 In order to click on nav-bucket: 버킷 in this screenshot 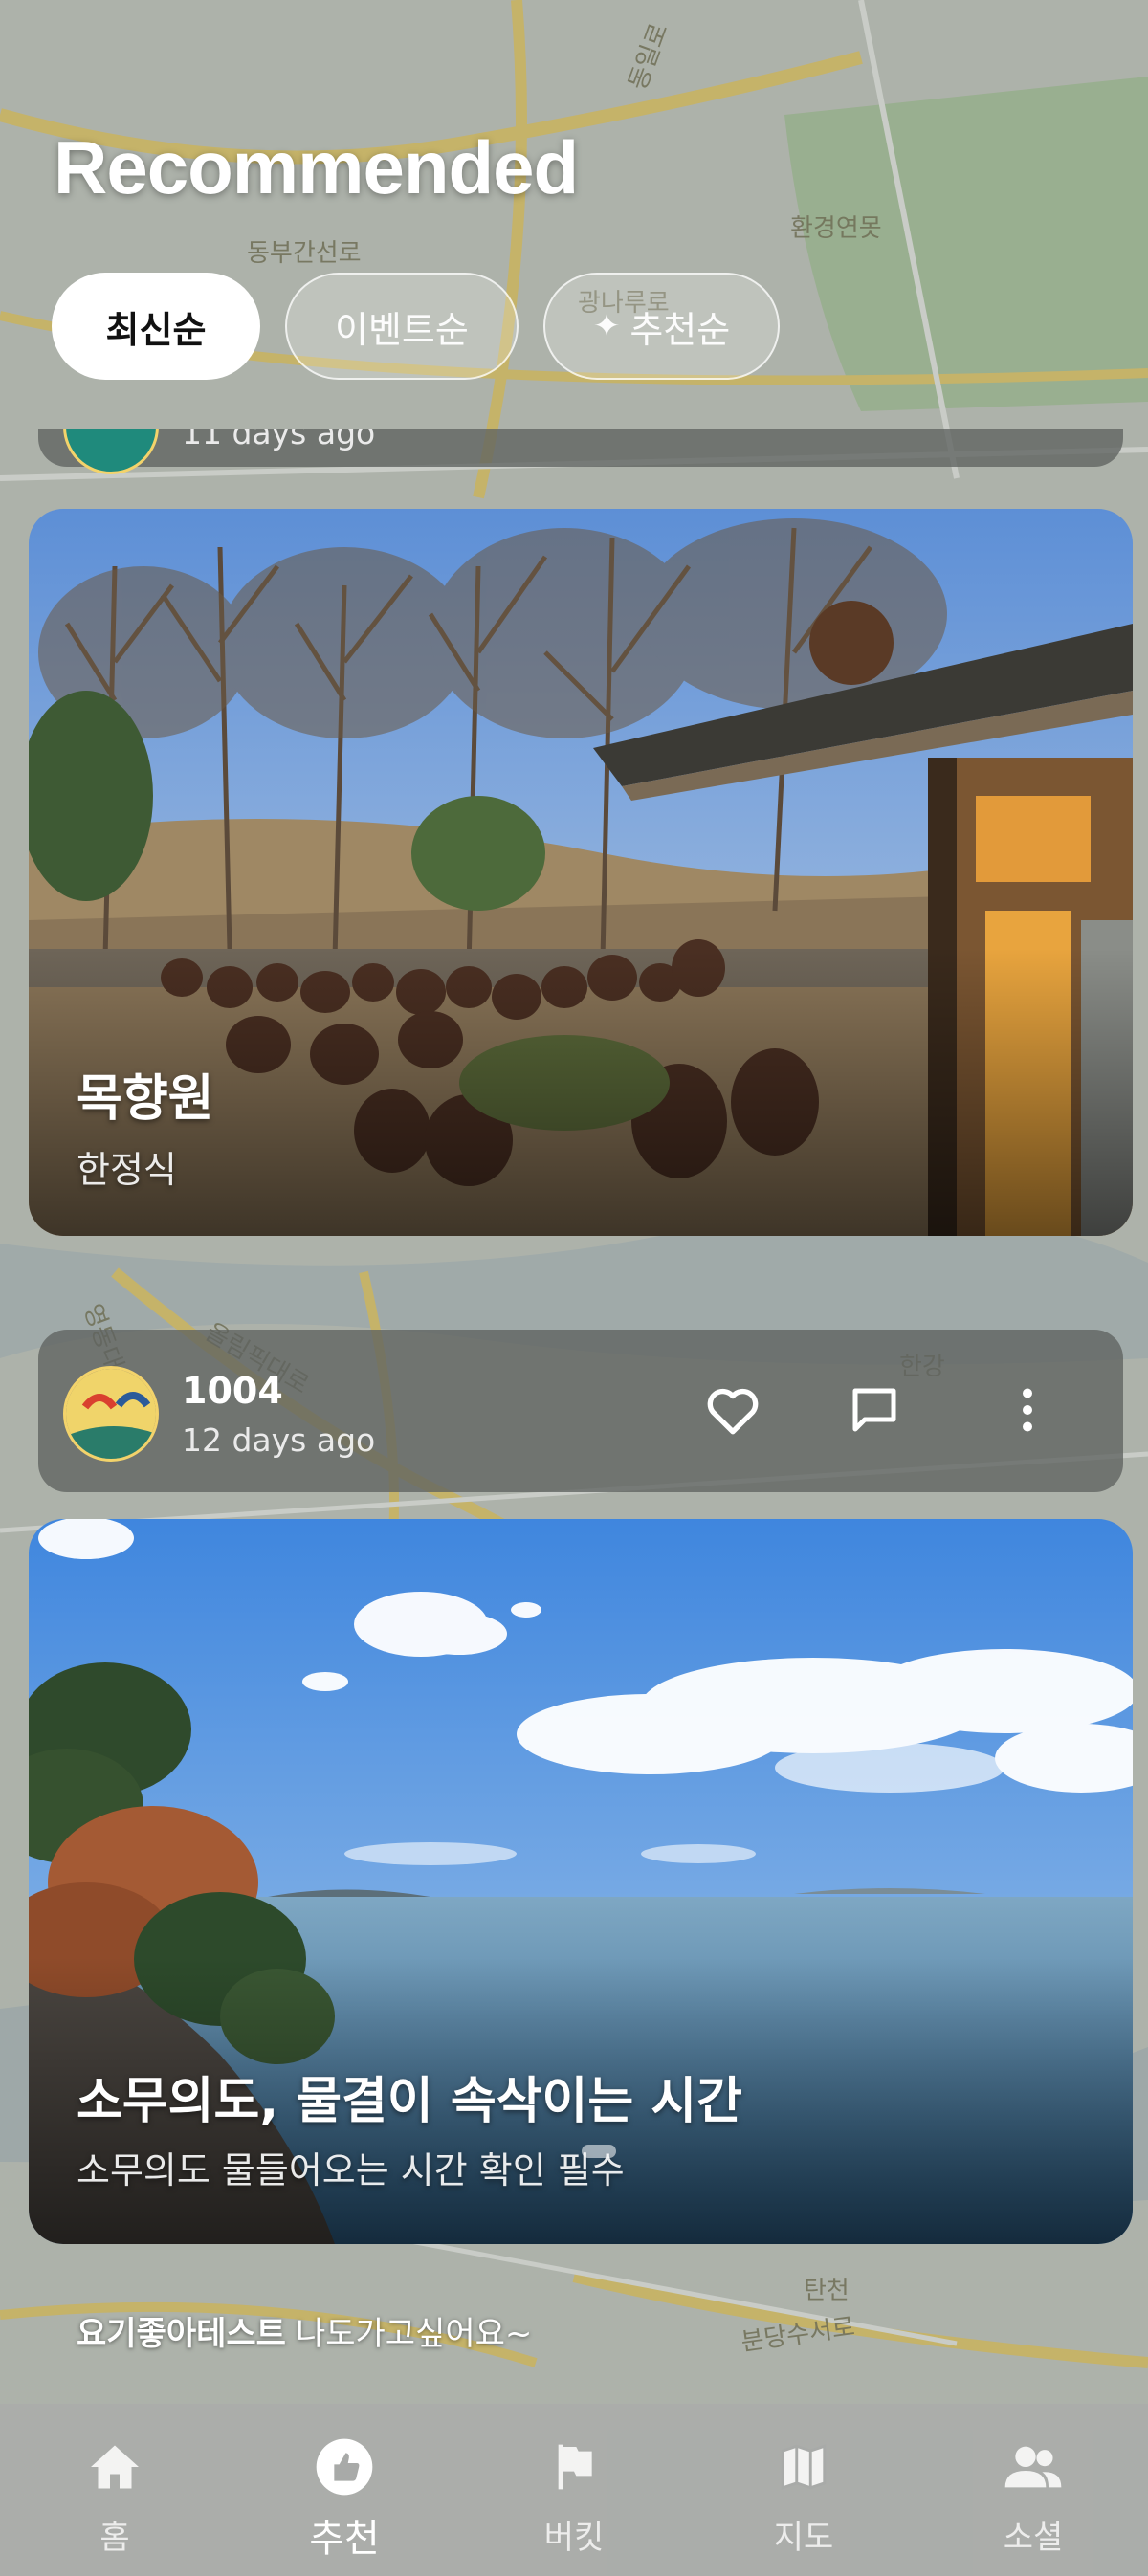, I will do `click(574, 2490)`.